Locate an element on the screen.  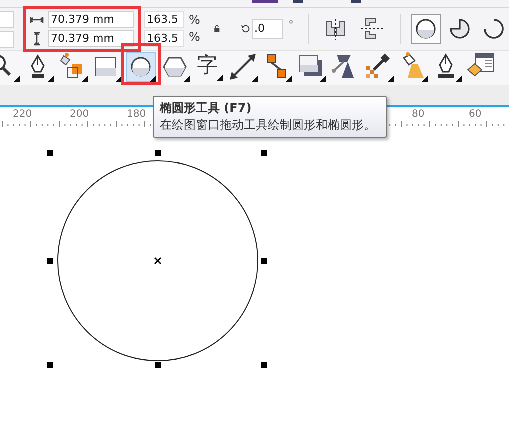
fill-icon is located at coordinates (73, 67).